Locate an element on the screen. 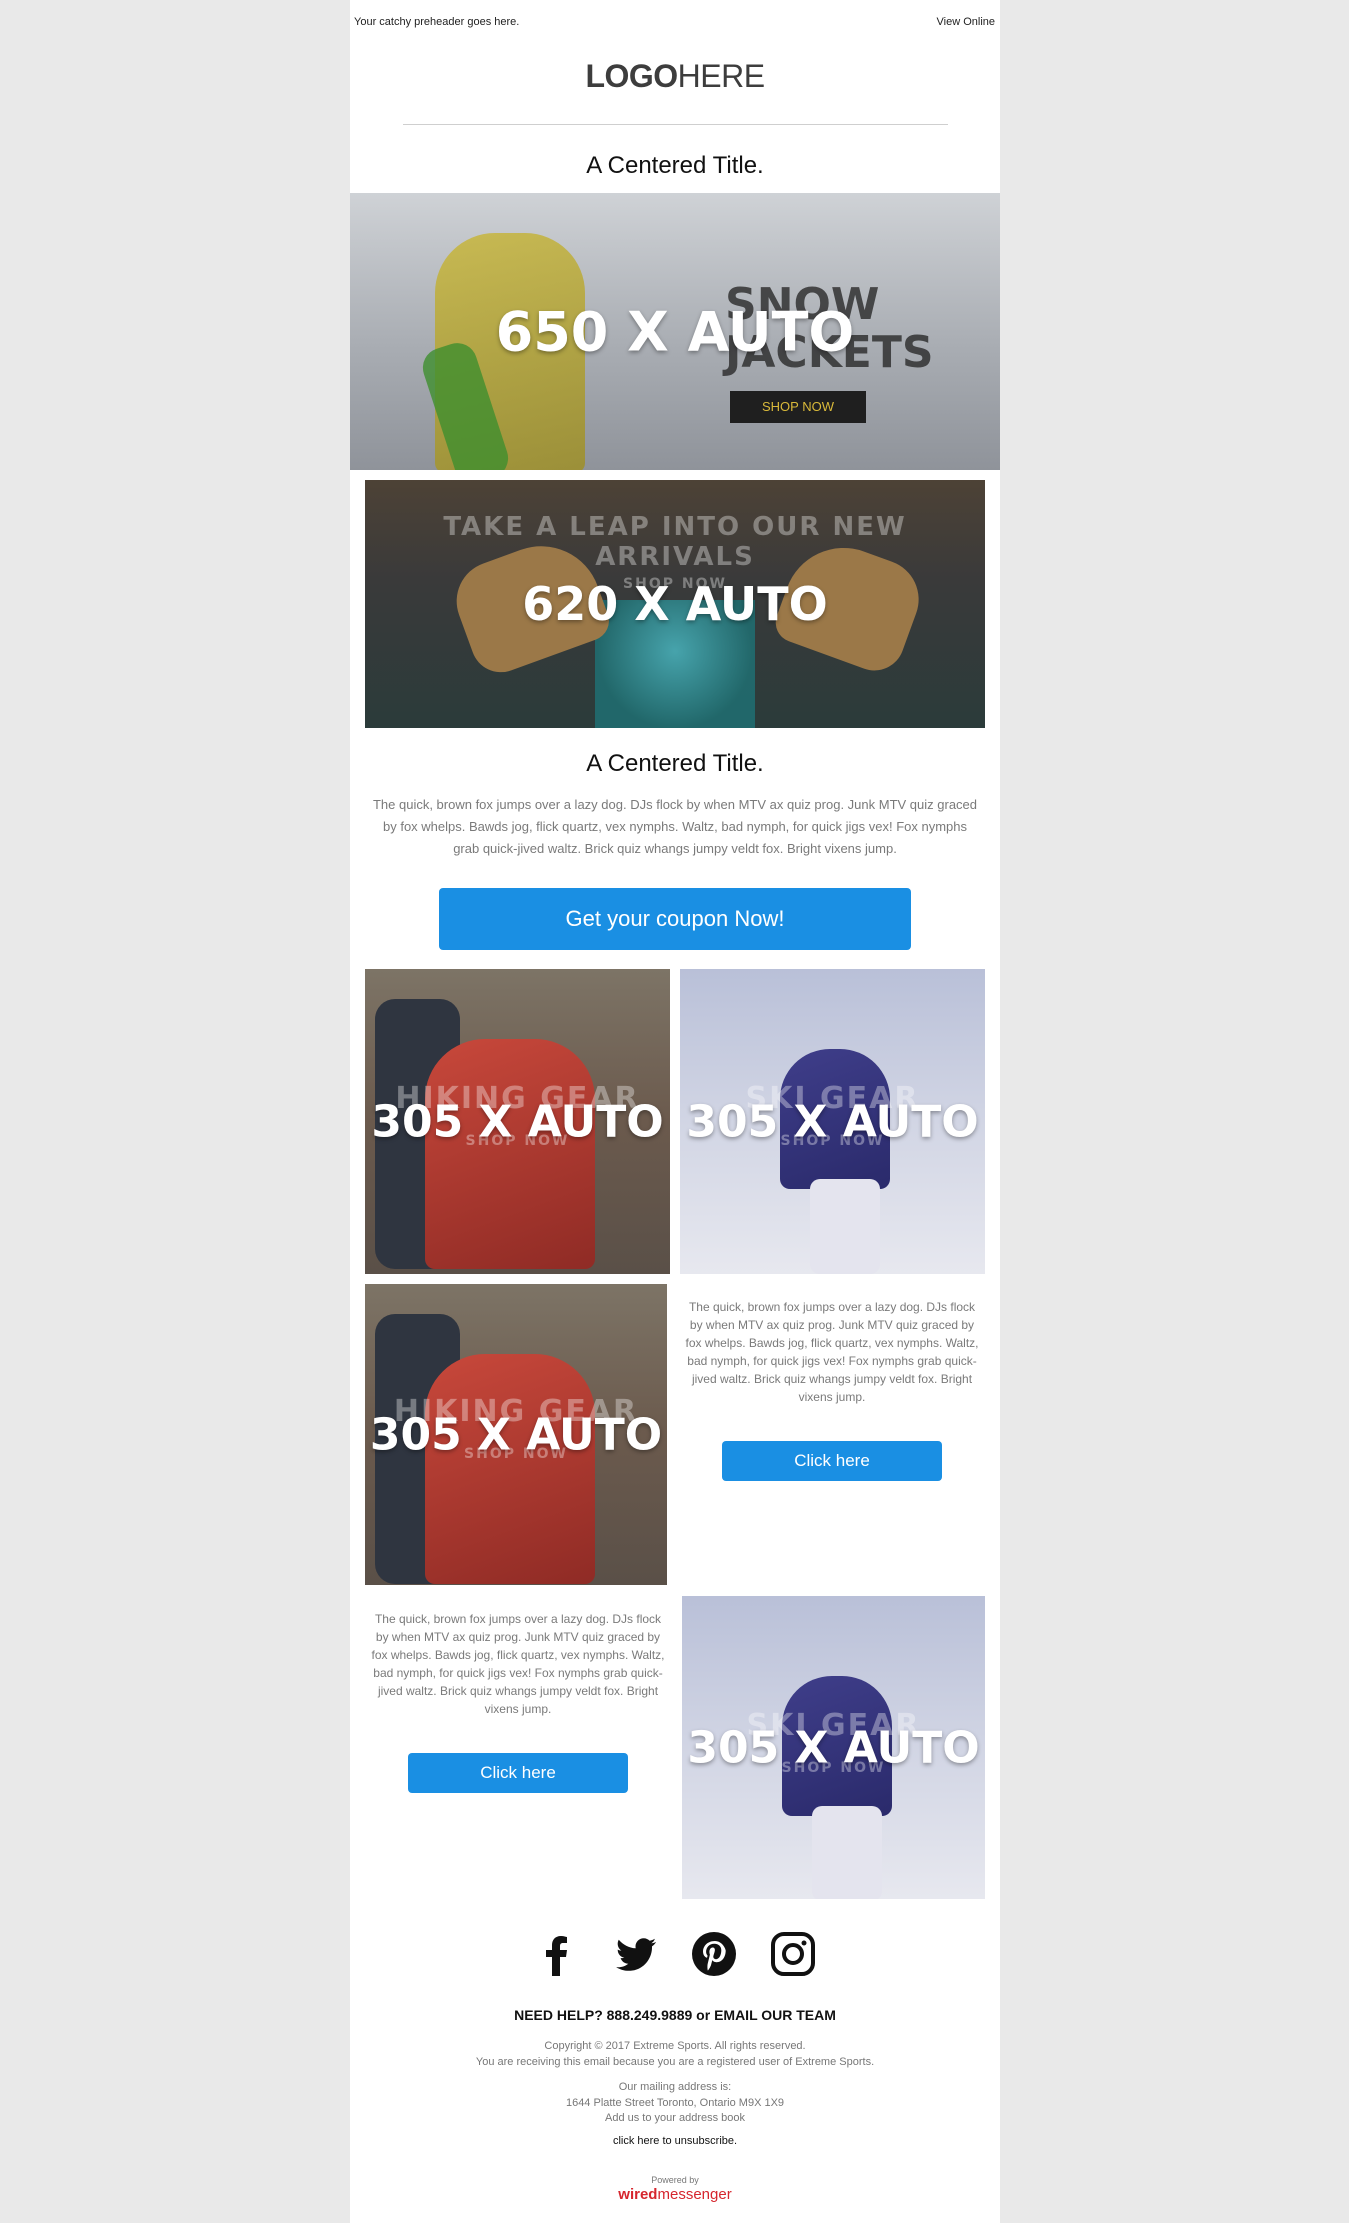 The width and height of the screenshot is (1349, 2223). twitter-icon is located at coordinates (636, 1954).